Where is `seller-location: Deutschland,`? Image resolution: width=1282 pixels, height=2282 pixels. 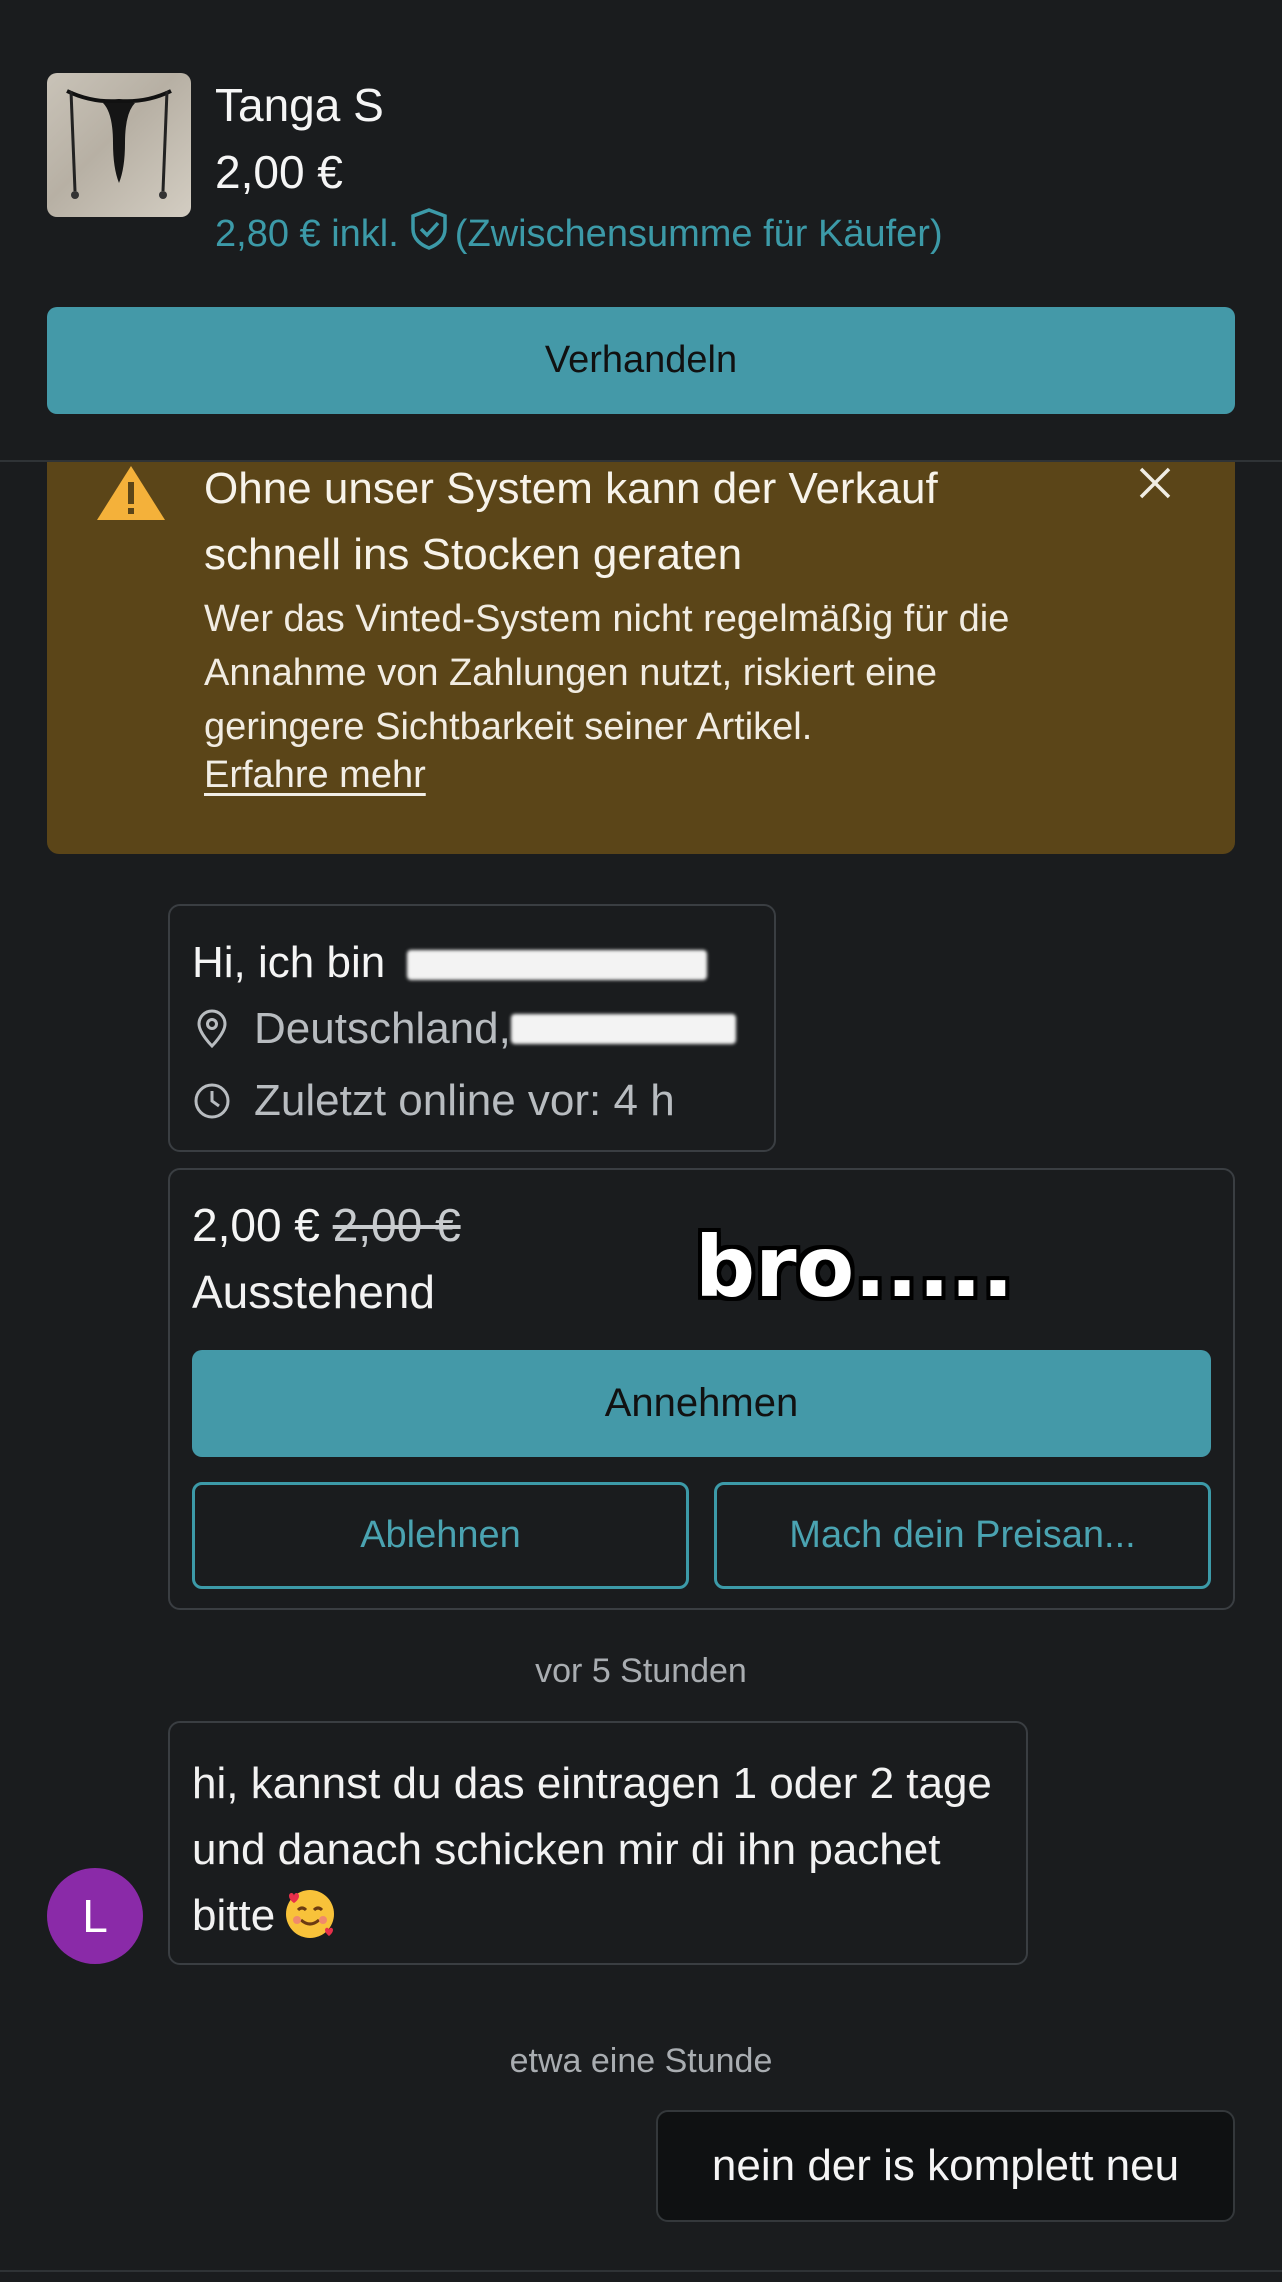
seller-location: Deutschland, is located at coordinates (464, 1029).